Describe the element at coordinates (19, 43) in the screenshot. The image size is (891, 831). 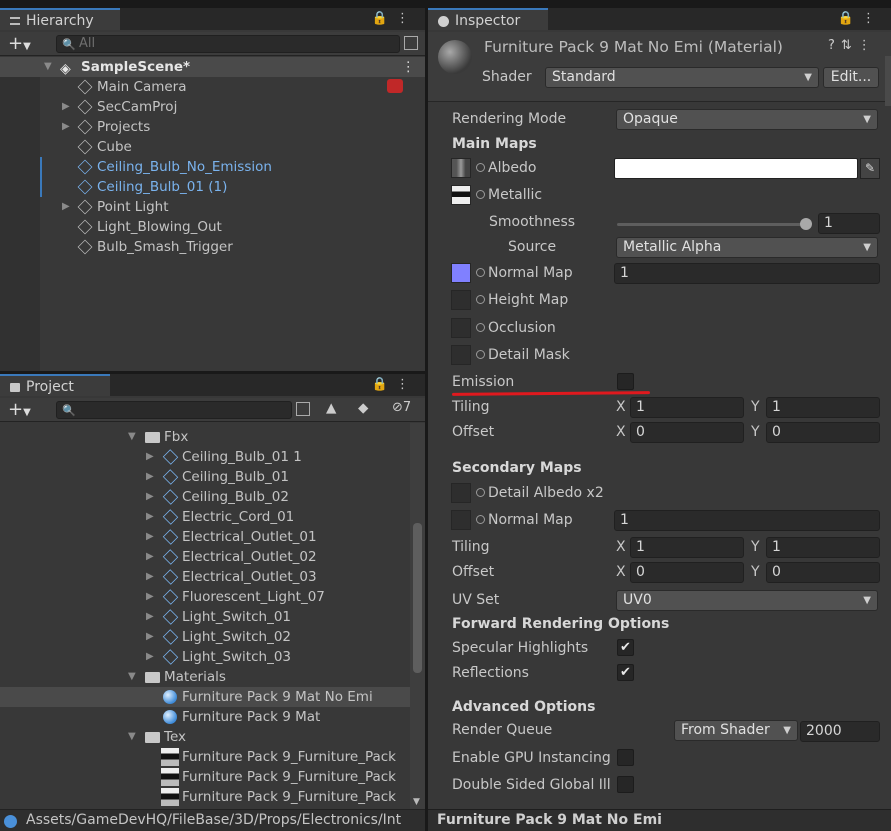
I see `add-dropdown-button: +▼` at that location.